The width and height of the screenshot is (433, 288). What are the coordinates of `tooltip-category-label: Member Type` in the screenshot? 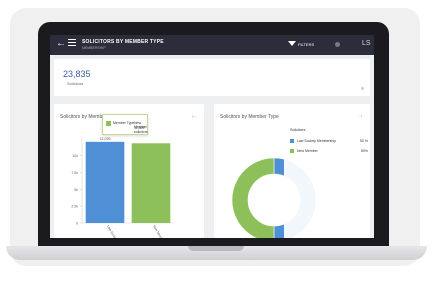 It's located at (124, 123).